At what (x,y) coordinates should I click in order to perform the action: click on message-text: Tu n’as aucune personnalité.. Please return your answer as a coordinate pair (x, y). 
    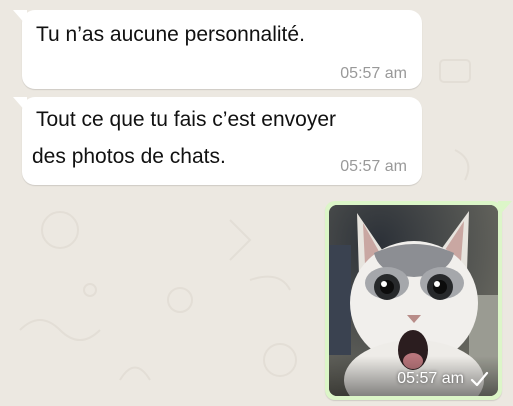
    Looking at the image, I should click on (170, 34).